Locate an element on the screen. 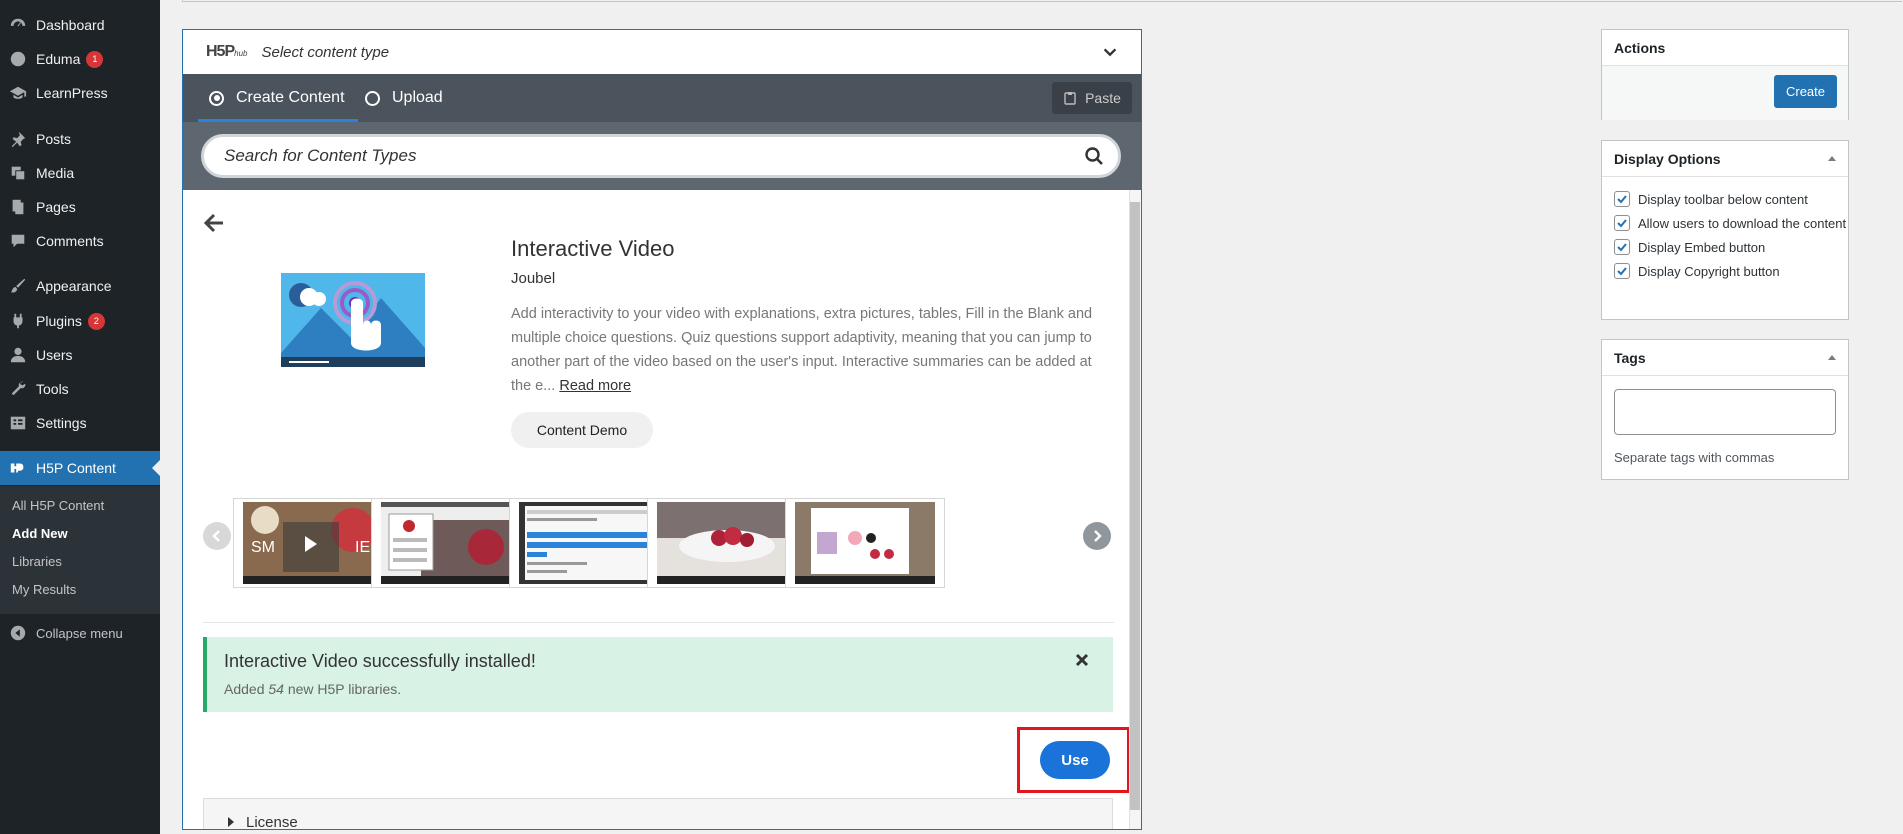 This screenshot has width=1903, height=834. tab-upload: Upload is located at coordinates (404, 98).